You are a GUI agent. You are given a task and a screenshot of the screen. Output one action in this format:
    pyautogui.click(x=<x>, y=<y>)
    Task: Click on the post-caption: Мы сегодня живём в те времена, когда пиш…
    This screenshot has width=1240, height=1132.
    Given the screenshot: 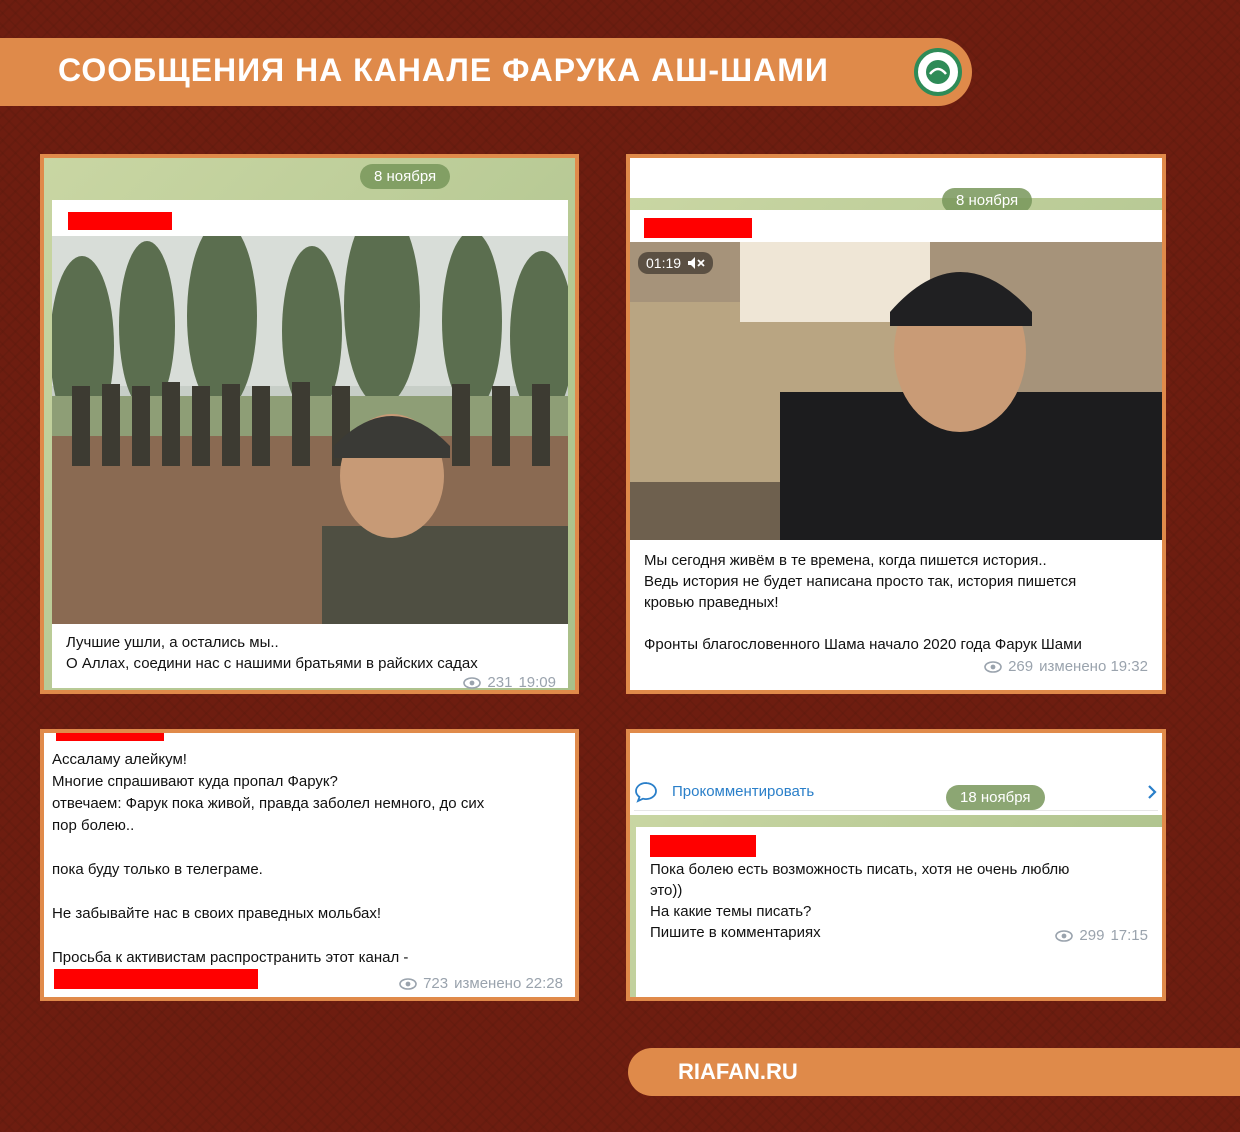 What is the action you would take?
    pyautogui.click(x=863, y=602)
    